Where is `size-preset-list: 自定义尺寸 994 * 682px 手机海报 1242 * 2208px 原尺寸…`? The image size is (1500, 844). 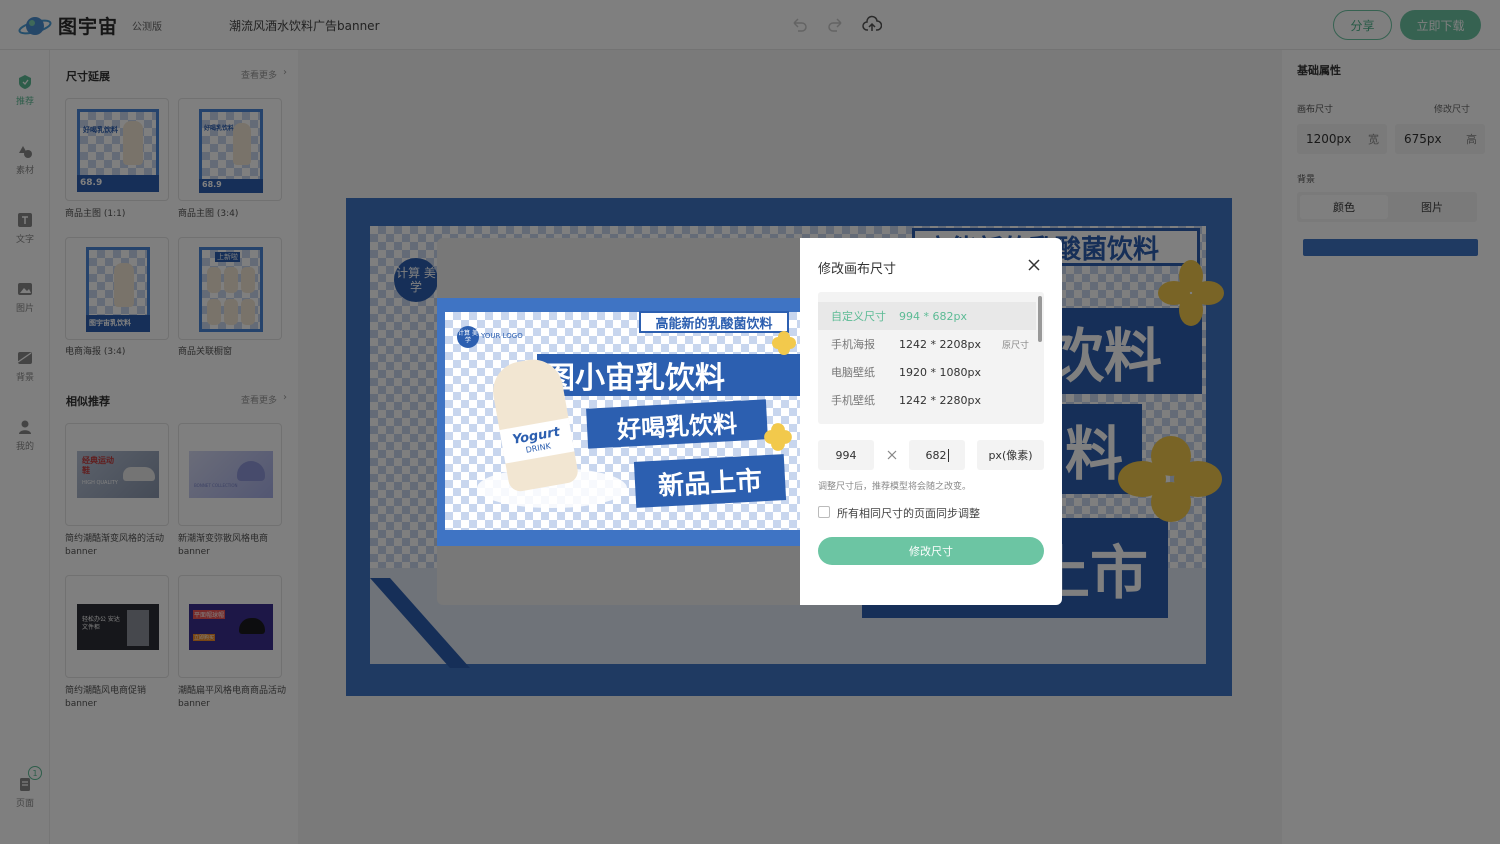 size-preset-list: 自定义尺寸 994 * 682px 手机海报 1242 * 2208px 原尺寸… is located at coordinates (931, 358).